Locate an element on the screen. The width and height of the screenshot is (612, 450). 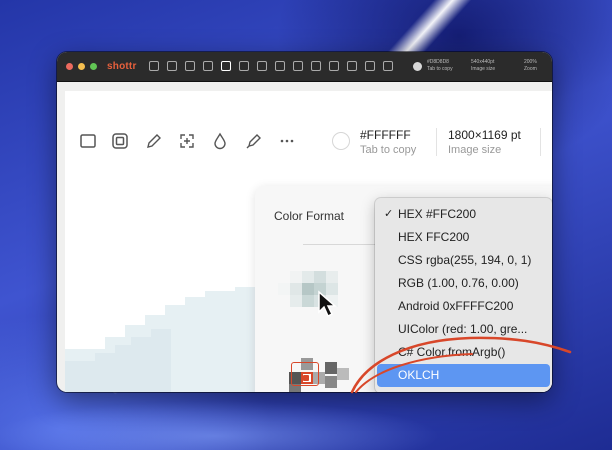
app-name: shottr is located at coordinates (122, 66).